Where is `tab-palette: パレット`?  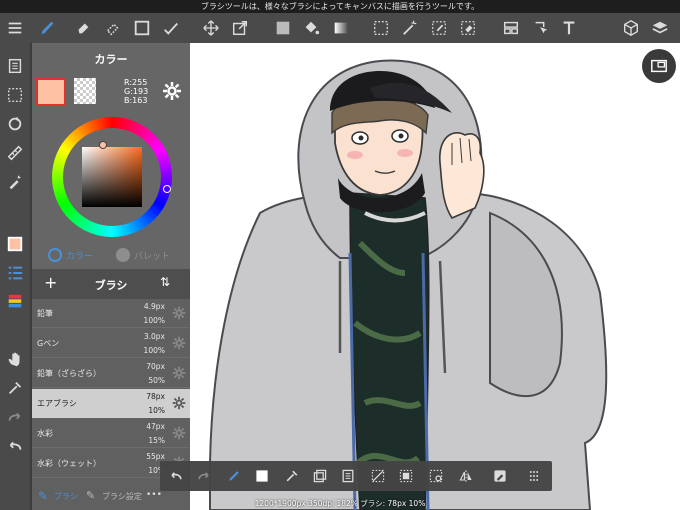
tab-palette: パレット is located at coordinates (143, 255).